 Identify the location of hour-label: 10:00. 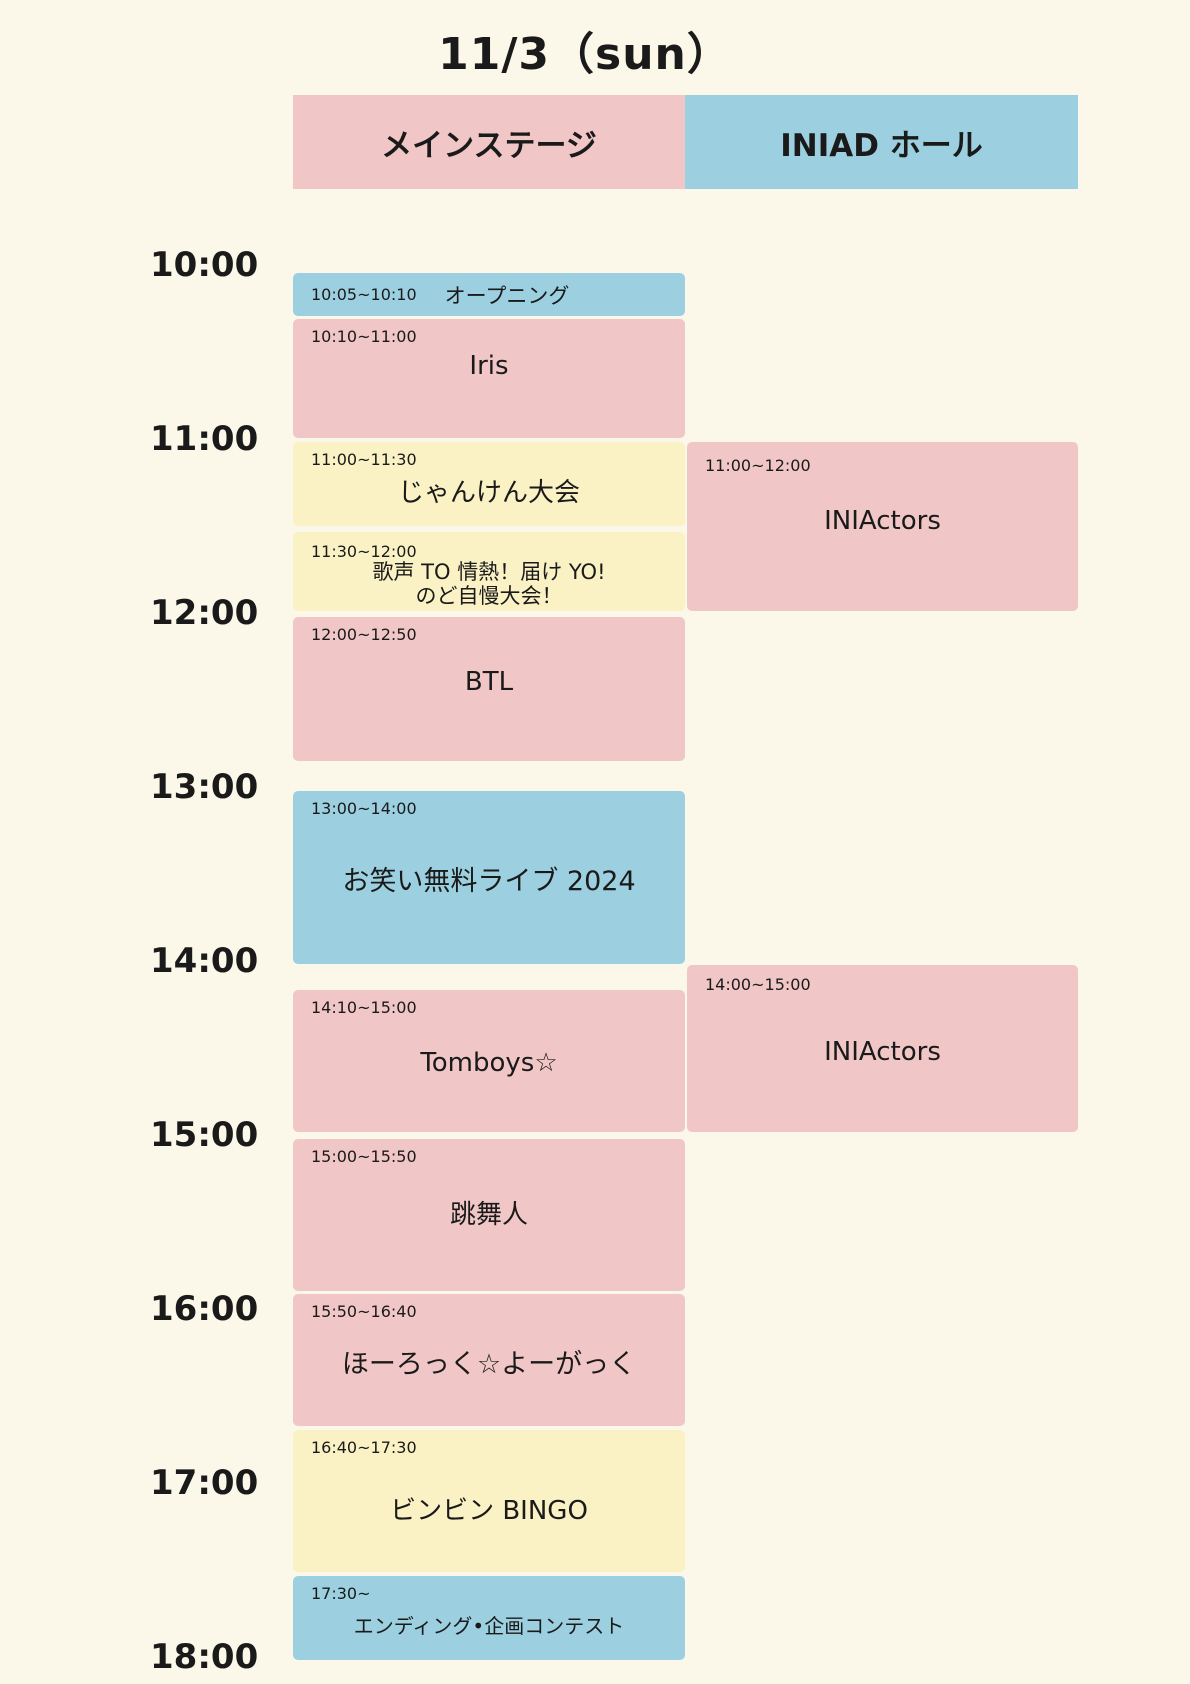
(204, 265).